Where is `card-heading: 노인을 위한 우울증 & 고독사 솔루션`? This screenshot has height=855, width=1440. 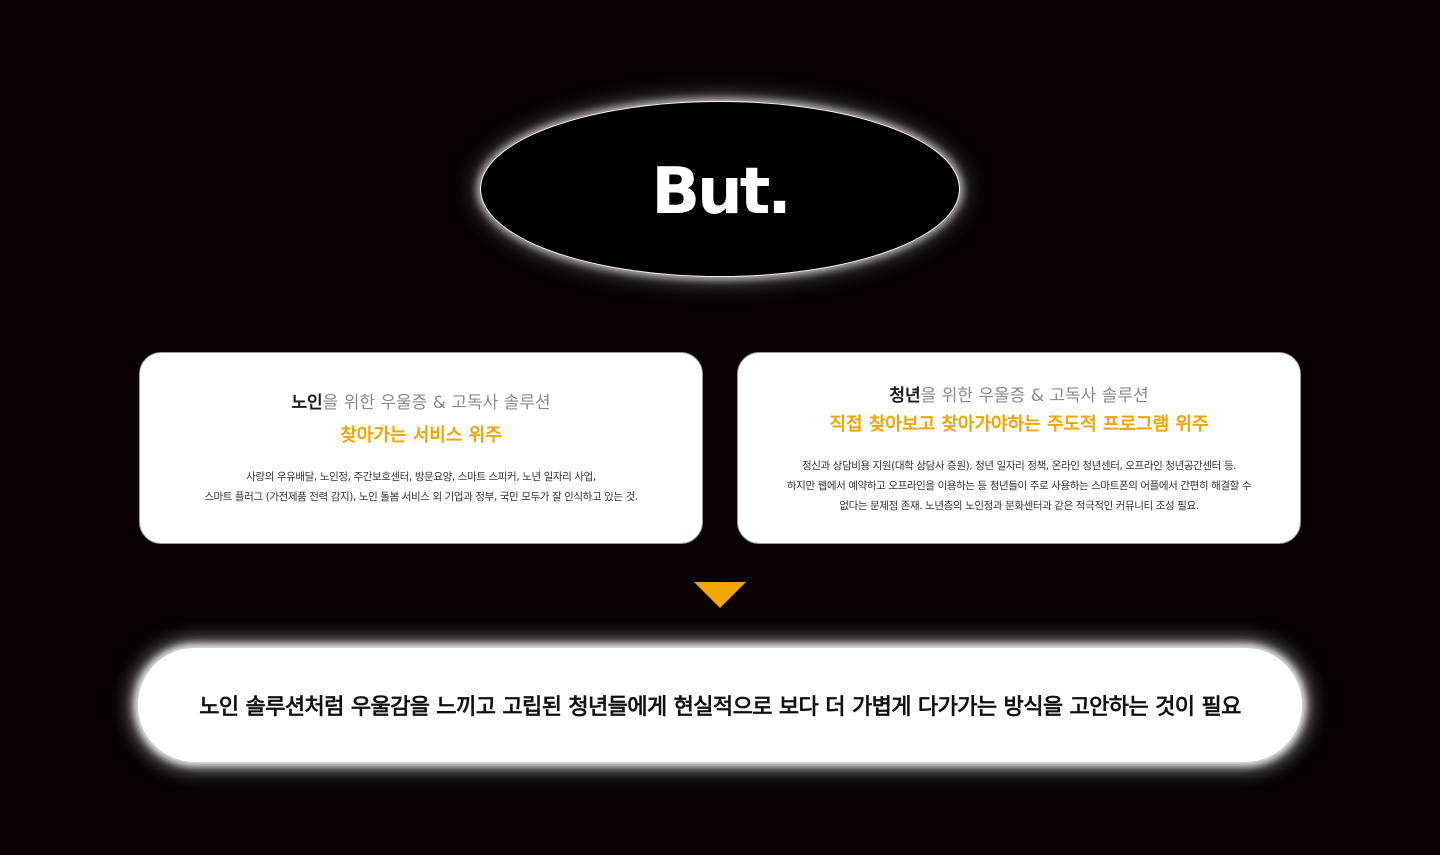 card-heading: 노인을 위한 우울증 & 고독사 솔루션 is located at coordinates (421, 403).